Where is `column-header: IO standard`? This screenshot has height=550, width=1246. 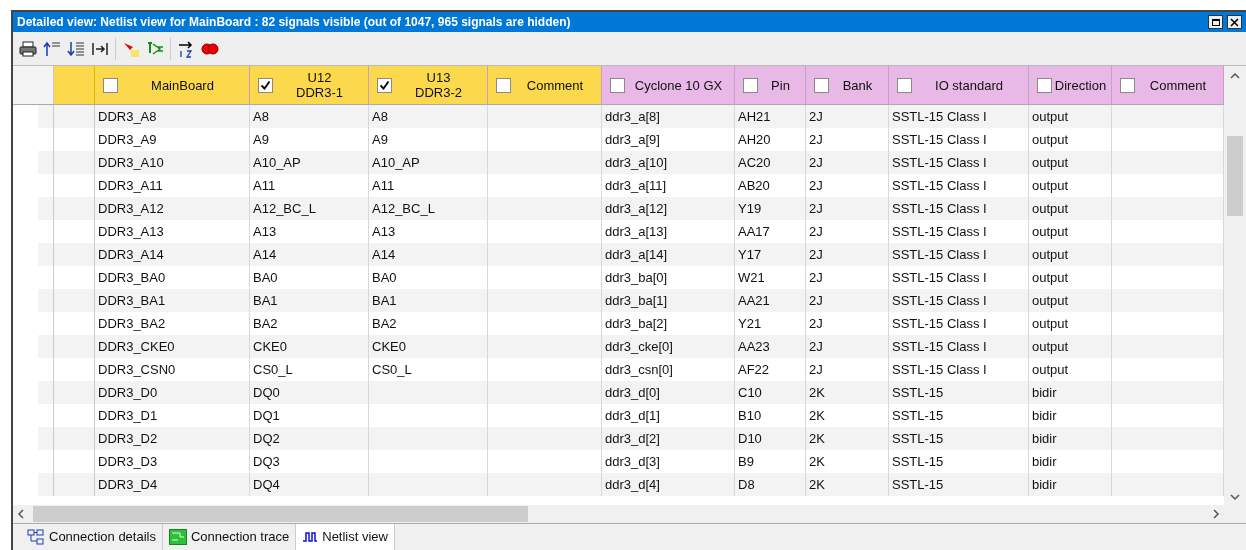
column-header: IO standard is located at coordinates (959, 85).